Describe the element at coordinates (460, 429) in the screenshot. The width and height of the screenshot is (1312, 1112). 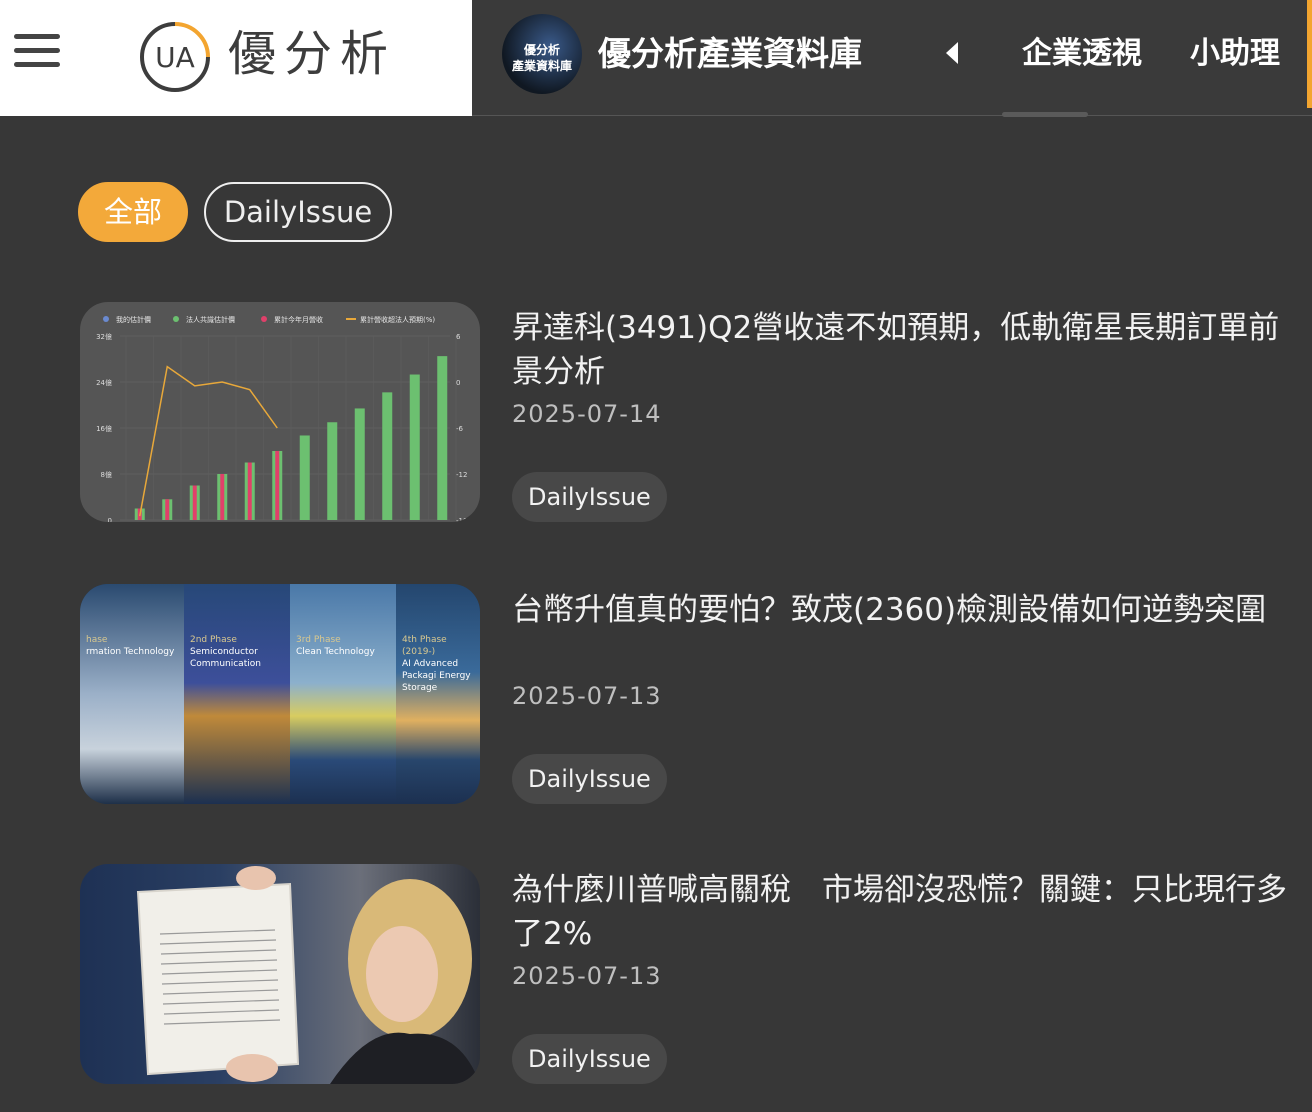
I see `y2-tick-label: -6` at that location.